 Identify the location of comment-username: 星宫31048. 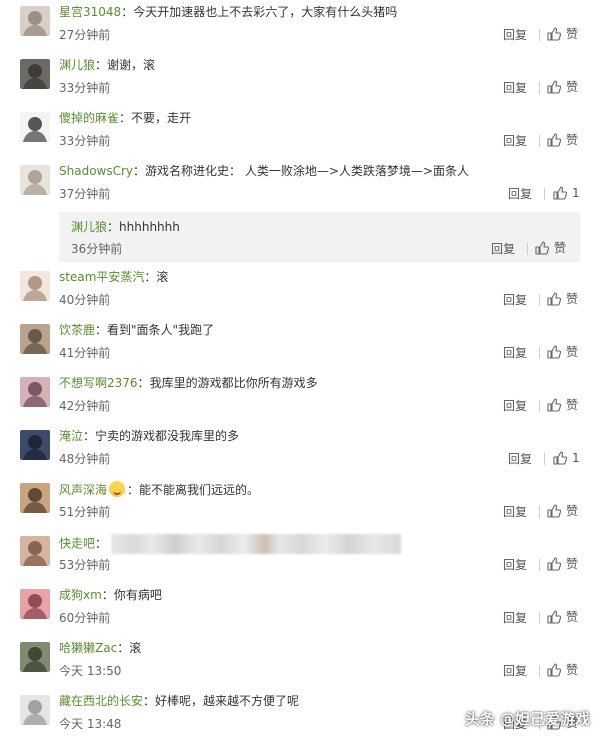
(90, 12).